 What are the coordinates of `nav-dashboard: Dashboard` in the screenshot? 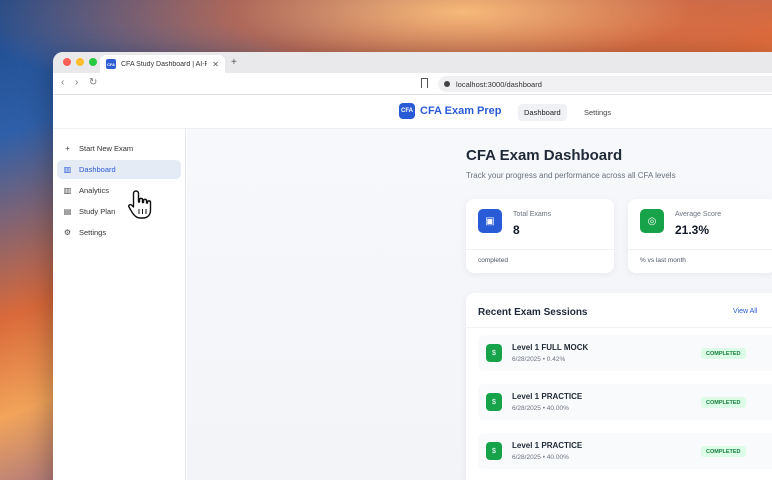 It's located at (542, 112).